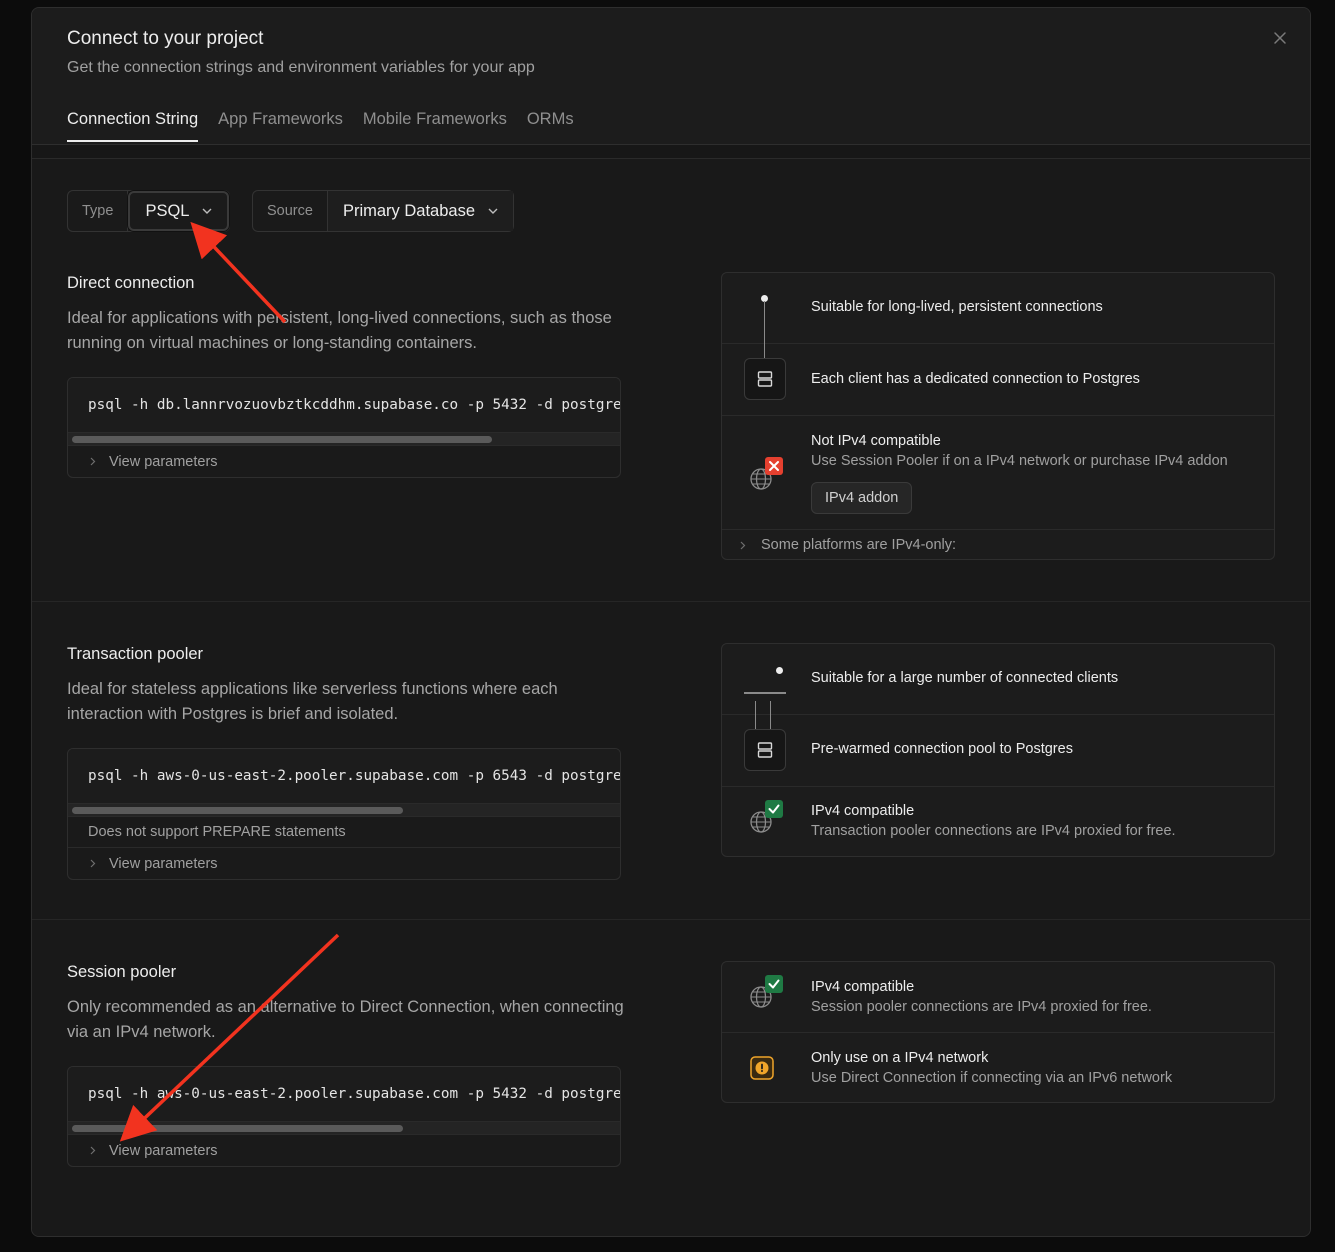 The image size is (1335, 1252). Describe the element at coordinates (998, 544) in the screenshot. I see `ipv4-only-collapsible: Some platforms are IPv4-only:` at that location.